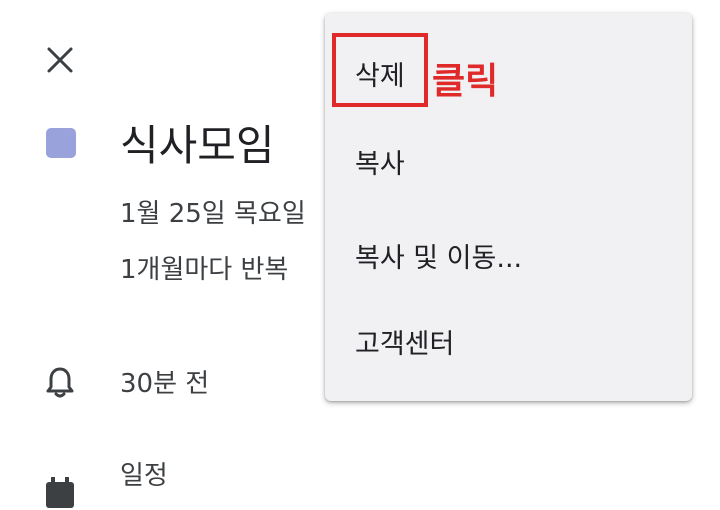 The width and height of the screenshot is (720, 510). Describe the element at coordinates (213, 214) in the screenshot. I see `event-date: 1월 25일 목요일` at that location.